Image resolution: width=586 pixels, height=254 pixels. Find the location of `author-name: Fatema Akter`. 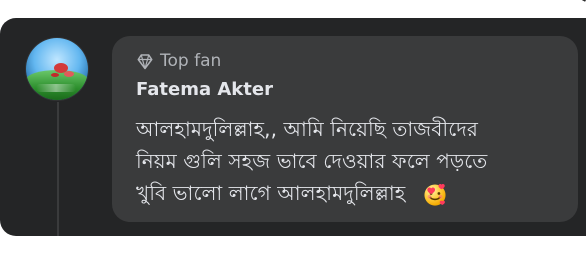

author-name: Fatema Akter is located at coordinates (204, 90).